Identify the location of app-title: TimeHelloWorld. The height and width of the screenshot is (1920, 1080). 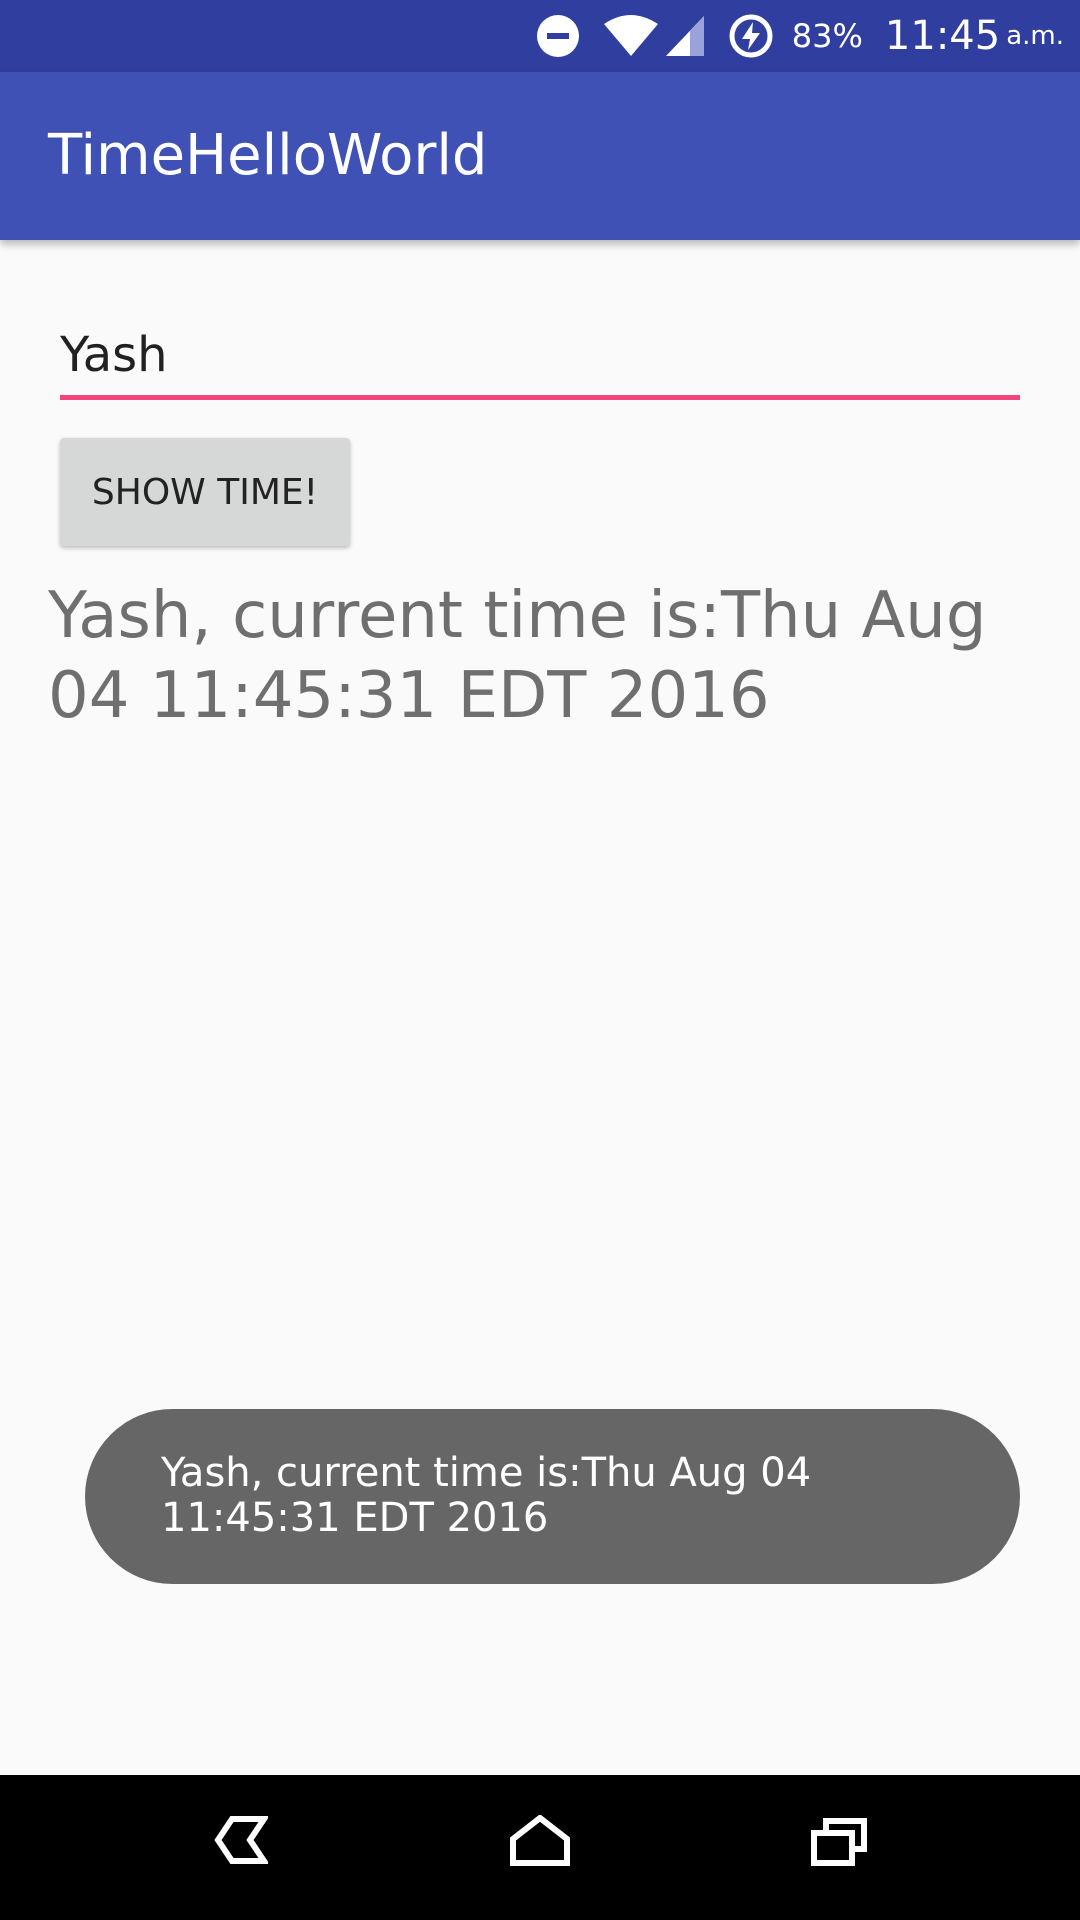
(268, 155).